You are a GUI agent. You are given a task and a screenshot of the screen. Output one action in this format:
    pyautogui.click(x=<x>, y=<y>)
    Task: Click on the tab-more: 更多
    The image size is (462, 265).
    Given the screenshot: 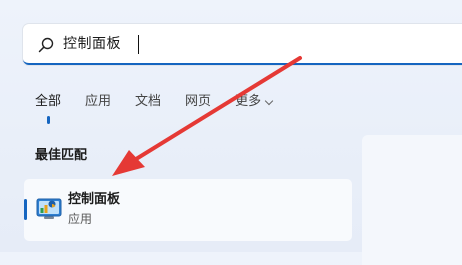 What is the action you would take?
    pyautogui.click(x=254, y=102)
    